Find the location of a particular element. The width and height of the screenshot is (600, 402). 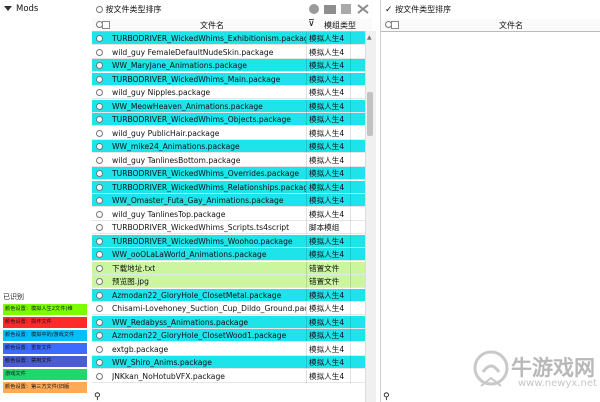

delete-icon is located at coordinates (363, 9).